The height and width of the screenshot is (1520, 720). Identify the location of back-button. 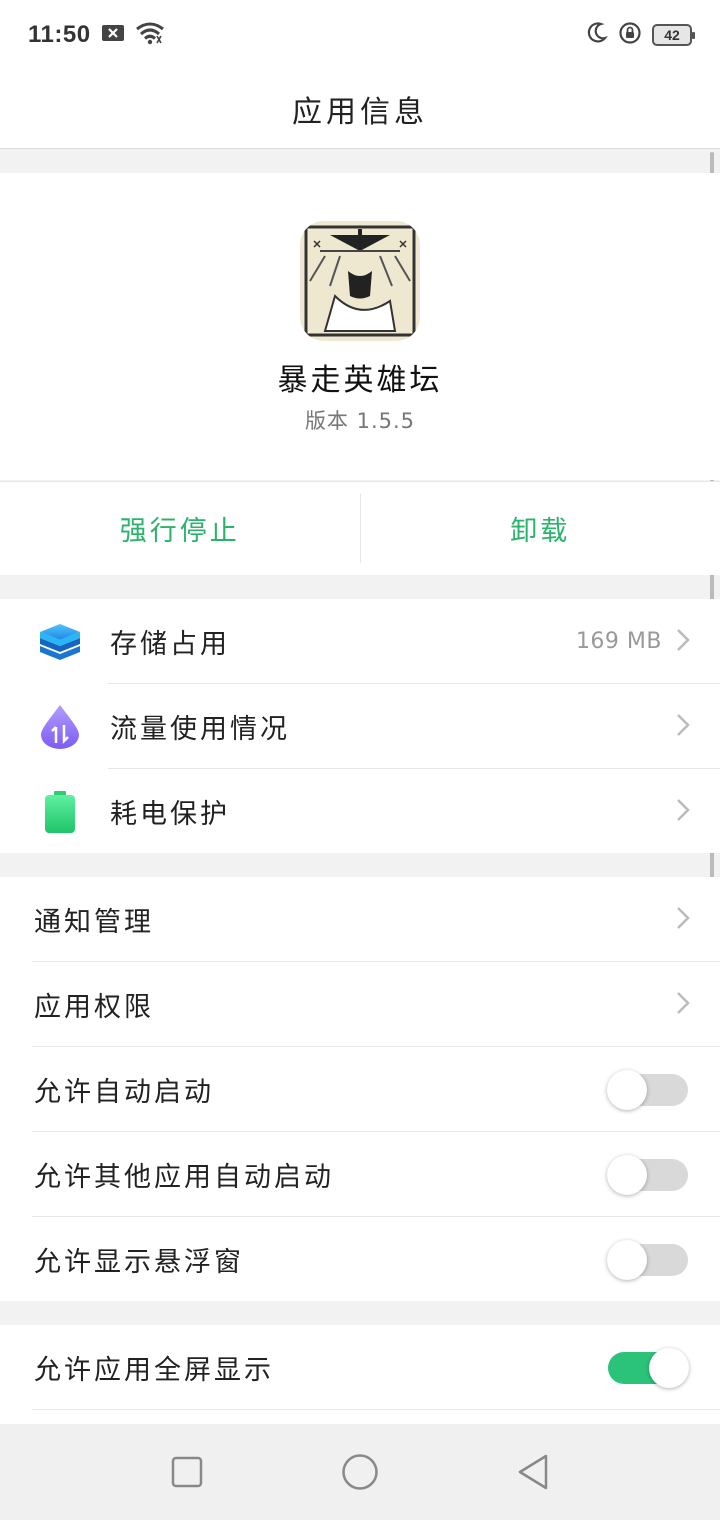
(533, 1472).